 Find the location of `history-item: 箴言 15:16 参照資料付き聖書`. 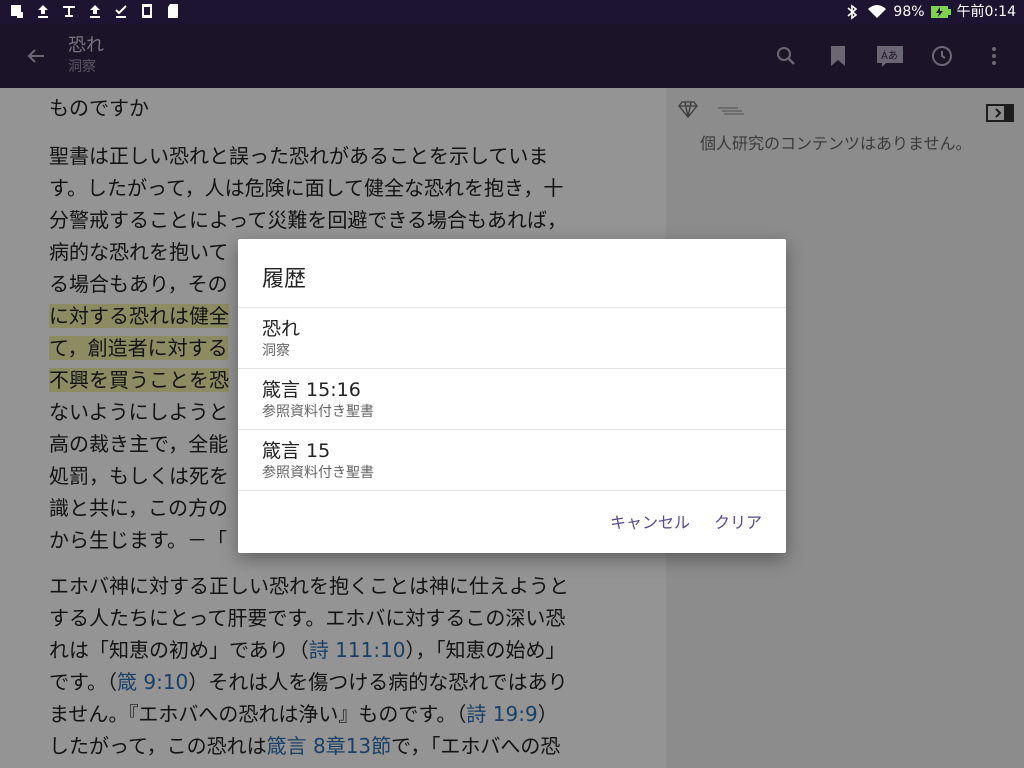

history-item: 箴言 15:16 参照資料付き聖書 is located at coordinates (512, 399).